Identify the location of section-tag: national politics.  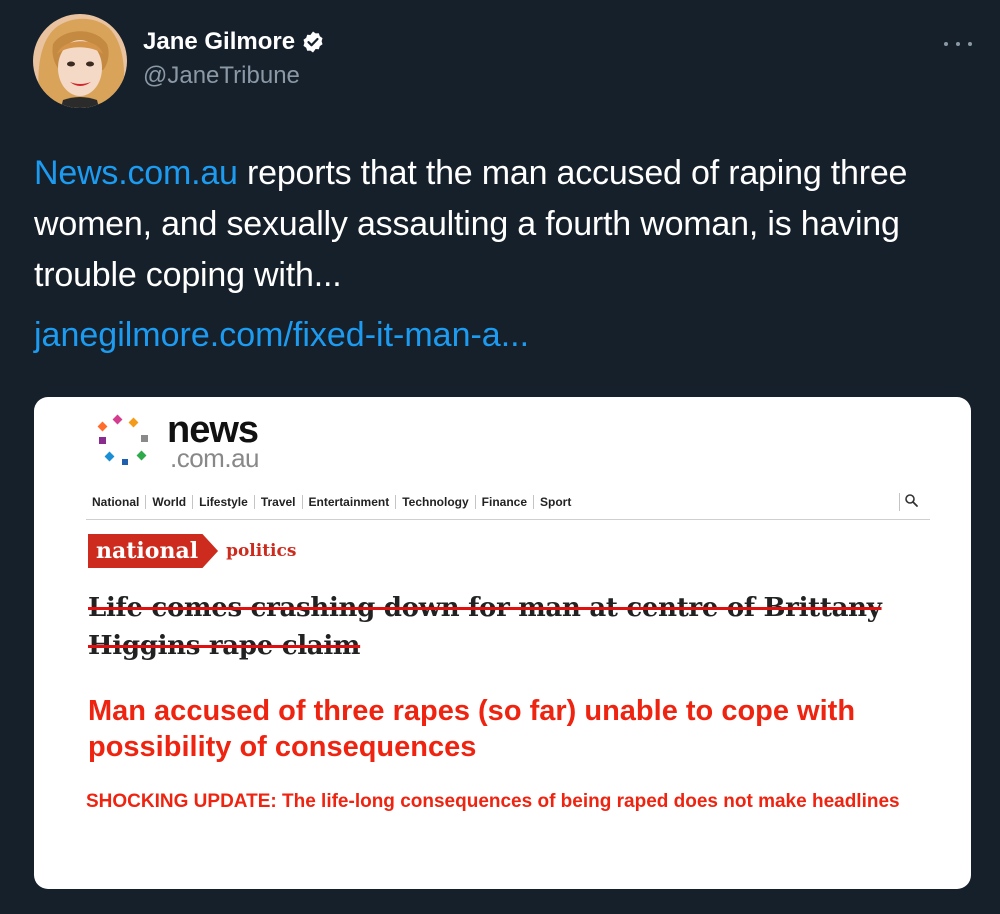
(192, 551).